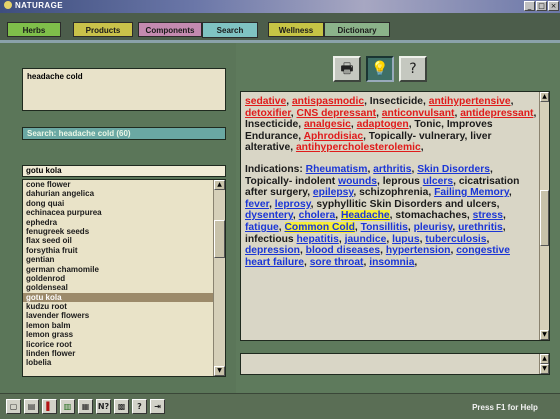 Image resolution: width=560 pixels, height=419 pixels. Describe the element at coordinates (85, 406) in the screenshot. I see `grid-icon: ▦` at that location.